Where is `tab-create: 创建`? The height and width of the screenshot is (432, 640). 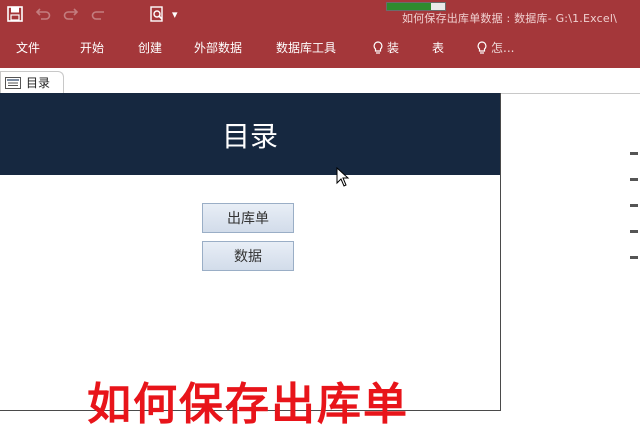
tab-create: 创建 is located at coordinates (150, 47).